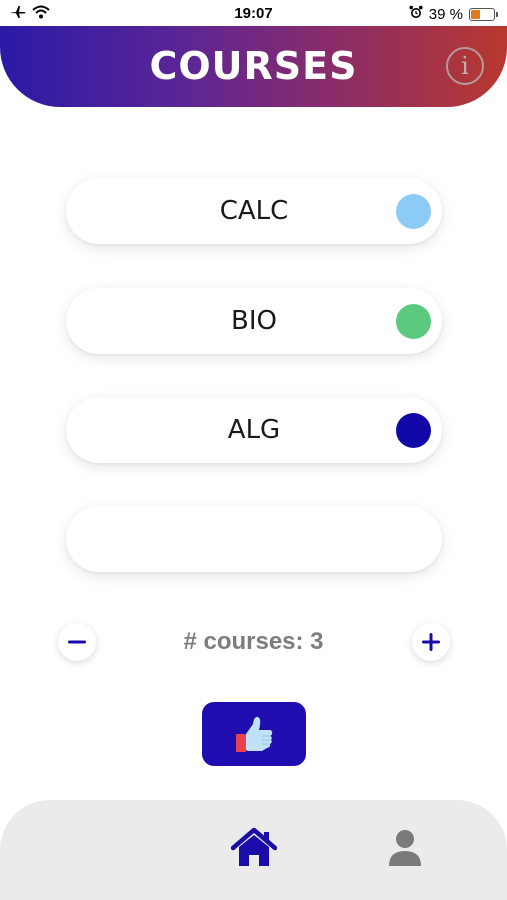 The image size is (507, 900). I want to click on course-item-bio: BIO, so click(254, 321).